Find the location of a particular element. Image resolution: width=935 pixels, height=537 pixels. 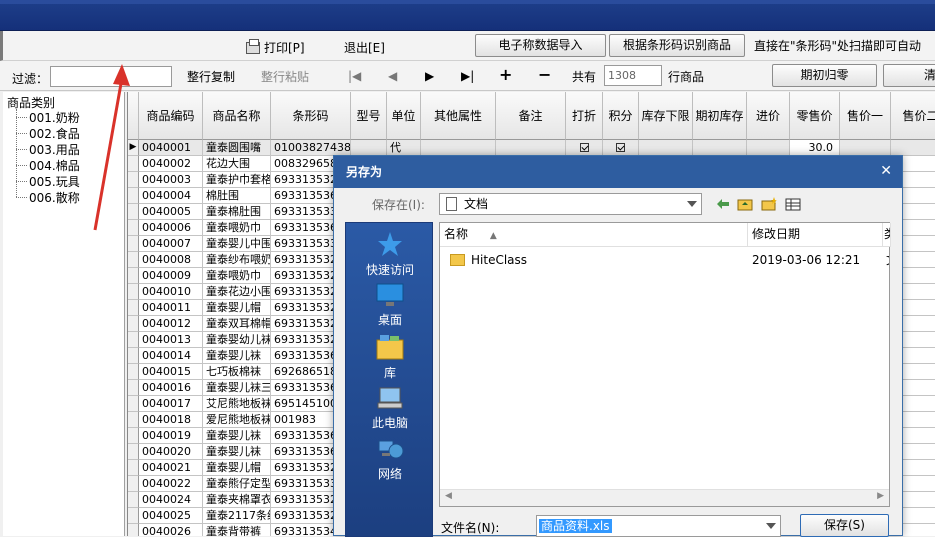

column-header: 备注 is located at coordinates (531, 116).